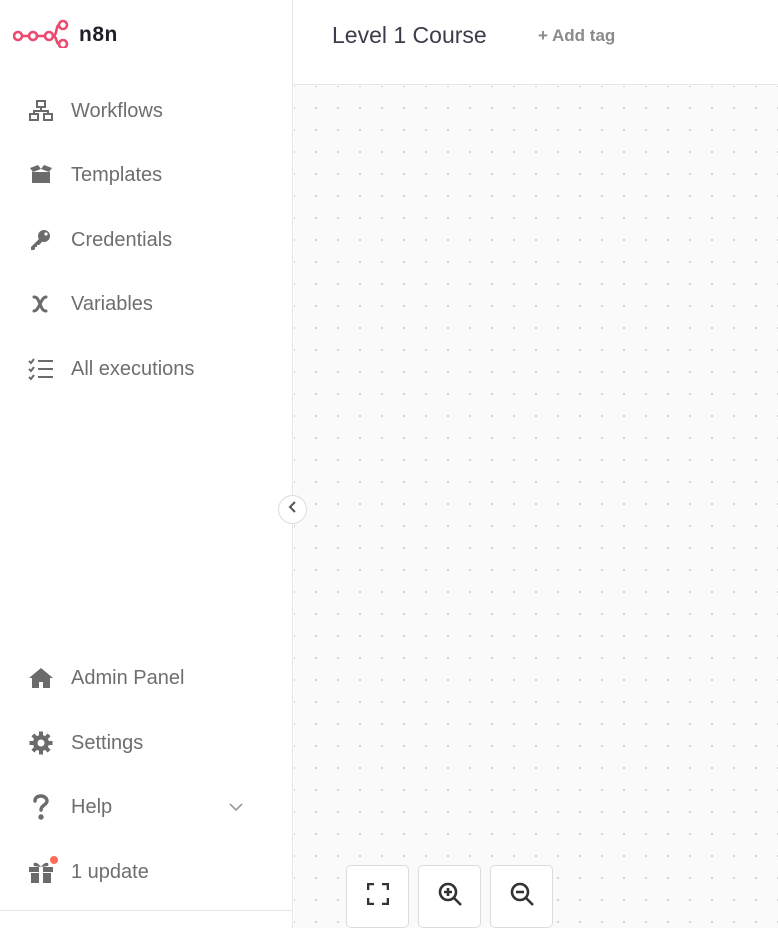 The width and height of the screenshot is (778, 928). I want to click on workflows-icon, so click(41, 111).